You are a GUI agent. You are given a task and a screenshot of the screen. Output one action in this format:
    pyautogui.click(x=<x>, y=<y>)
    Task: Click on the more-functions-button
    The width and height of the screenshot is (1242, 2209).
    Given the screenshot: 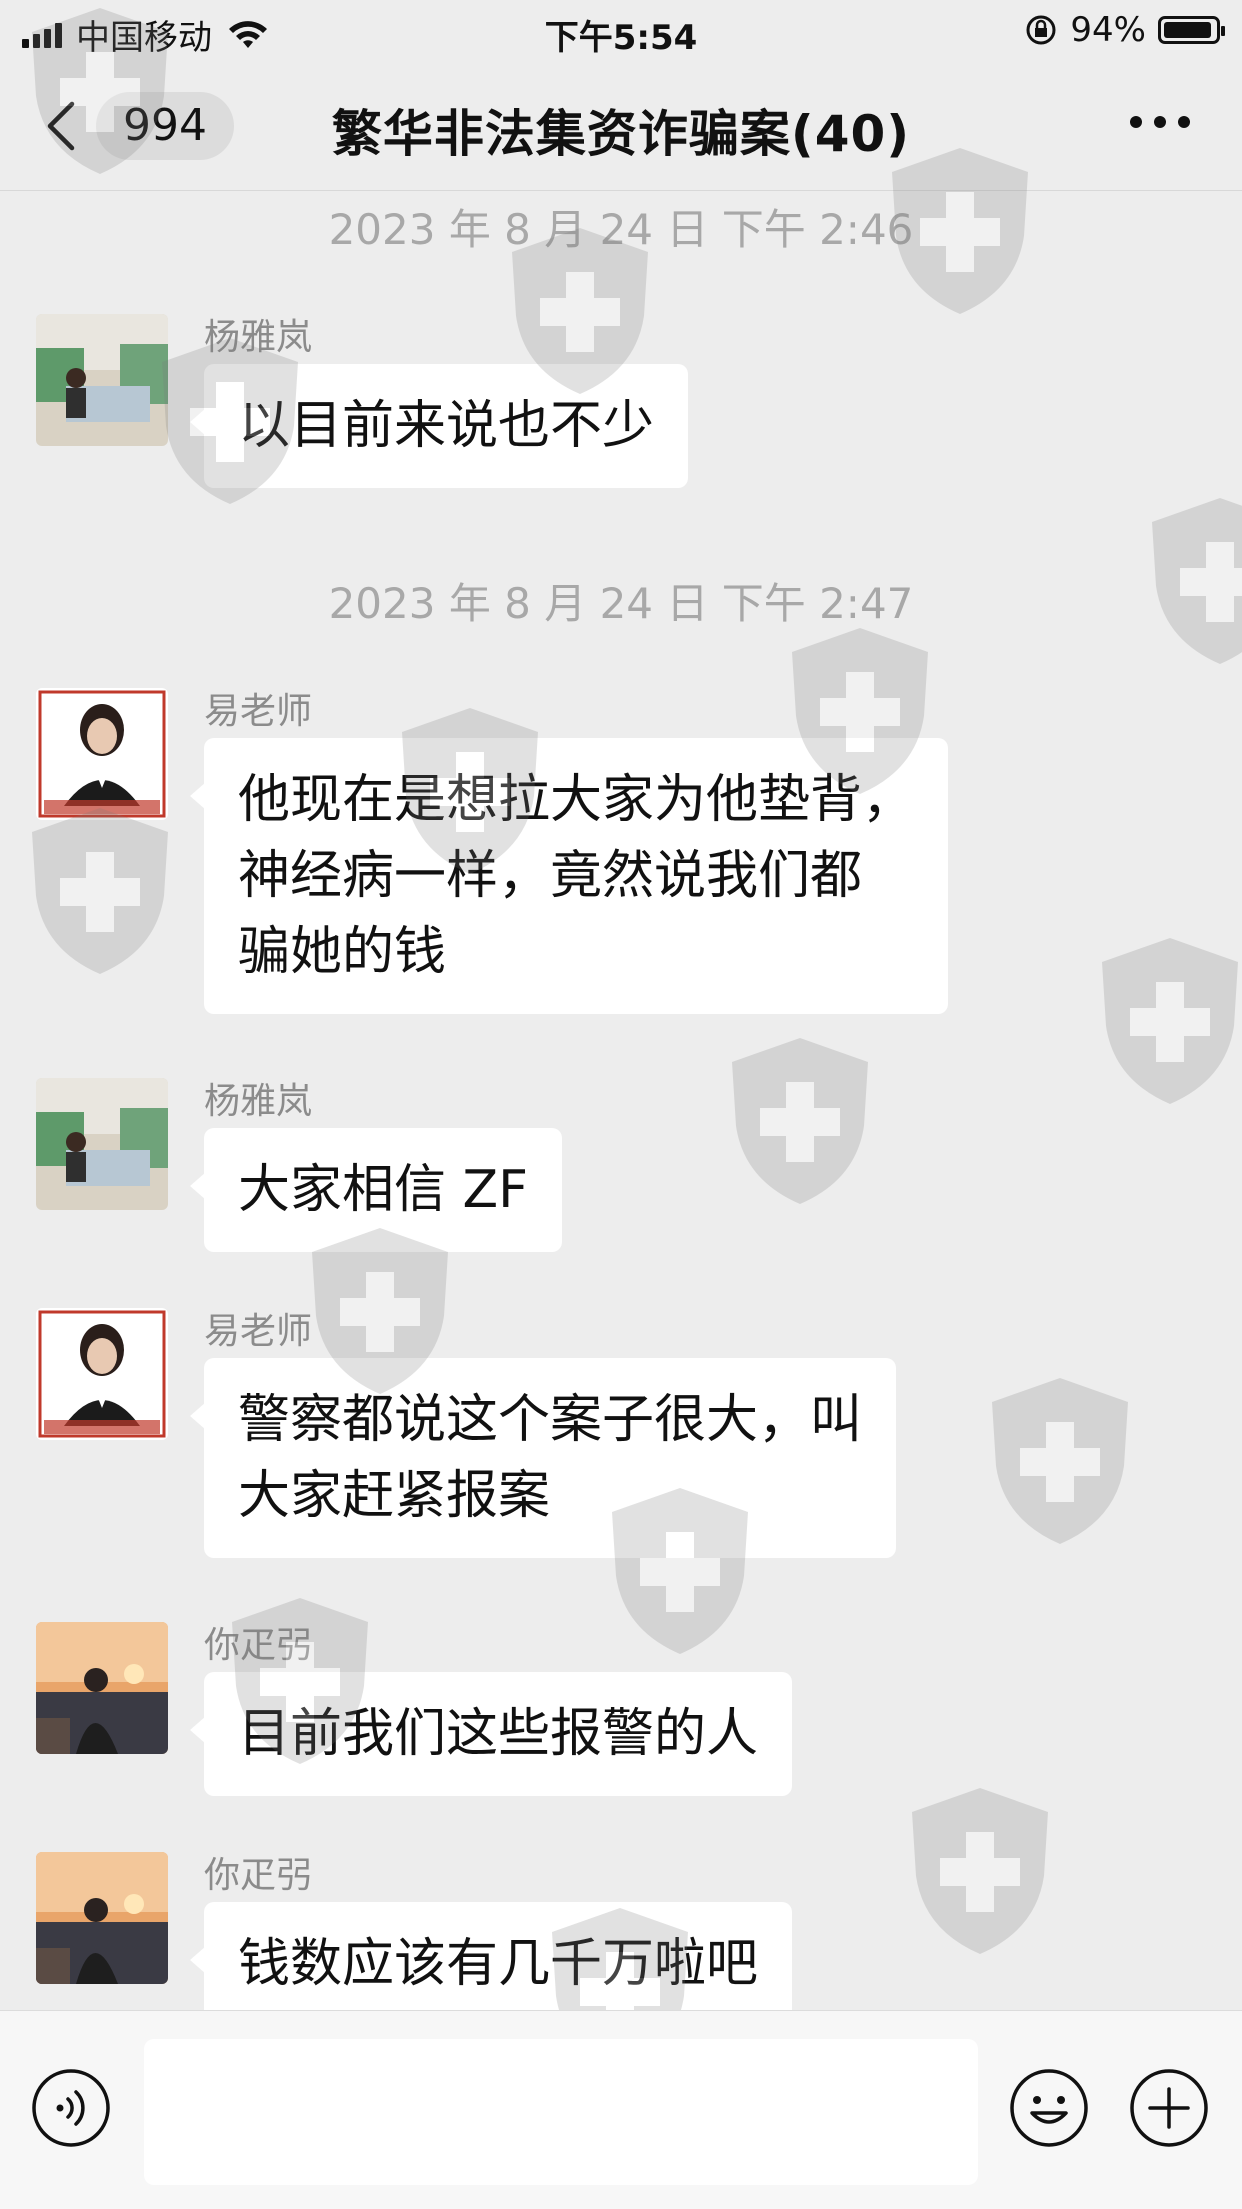 What is the action you would take?
    pyautogui.click(x=1169, y=2108)
    